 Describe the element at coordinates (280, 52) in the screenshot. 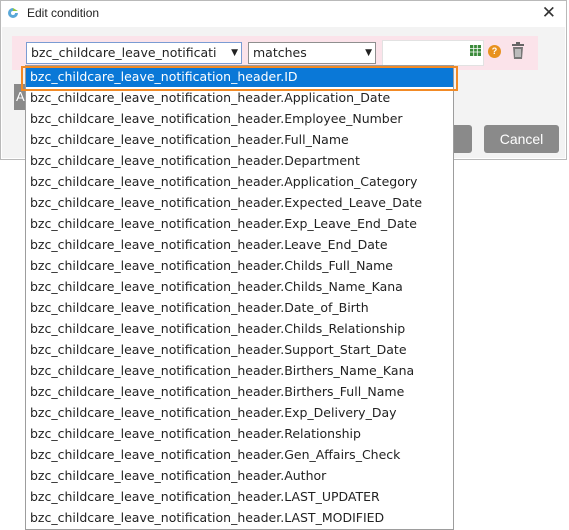

I see `operator-select-value: matches` at that location.